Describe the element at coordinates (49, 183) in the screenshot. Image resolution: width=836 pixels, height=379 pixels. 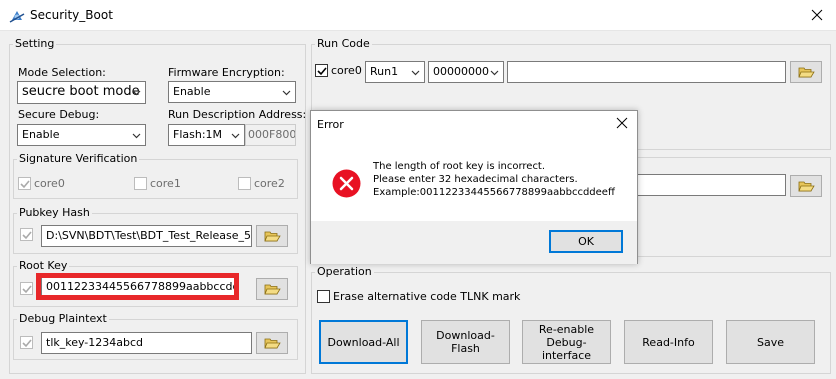
I see `sig-core0-label: core0` at that location.